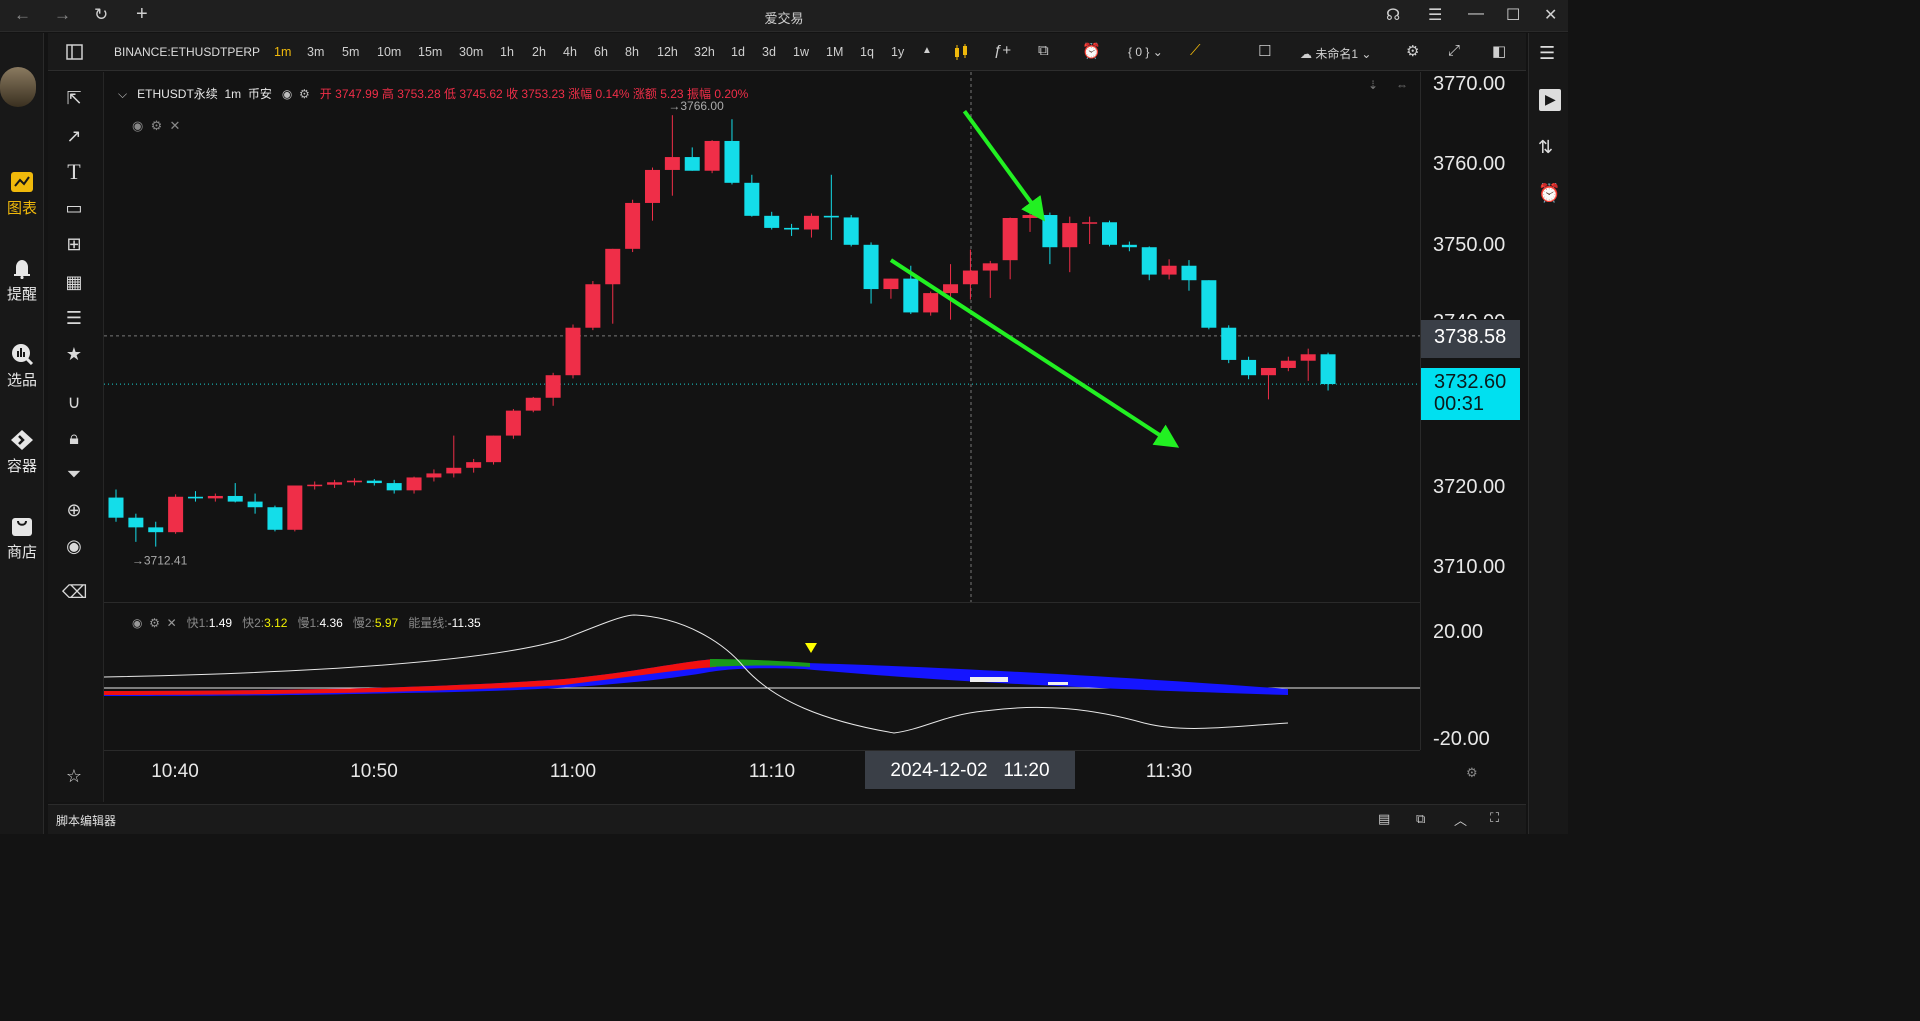  What do you see at coordinates (704, 52) in the screenshot?
I see `timeframe-32h: 32h` at bounding box center [704, 52].